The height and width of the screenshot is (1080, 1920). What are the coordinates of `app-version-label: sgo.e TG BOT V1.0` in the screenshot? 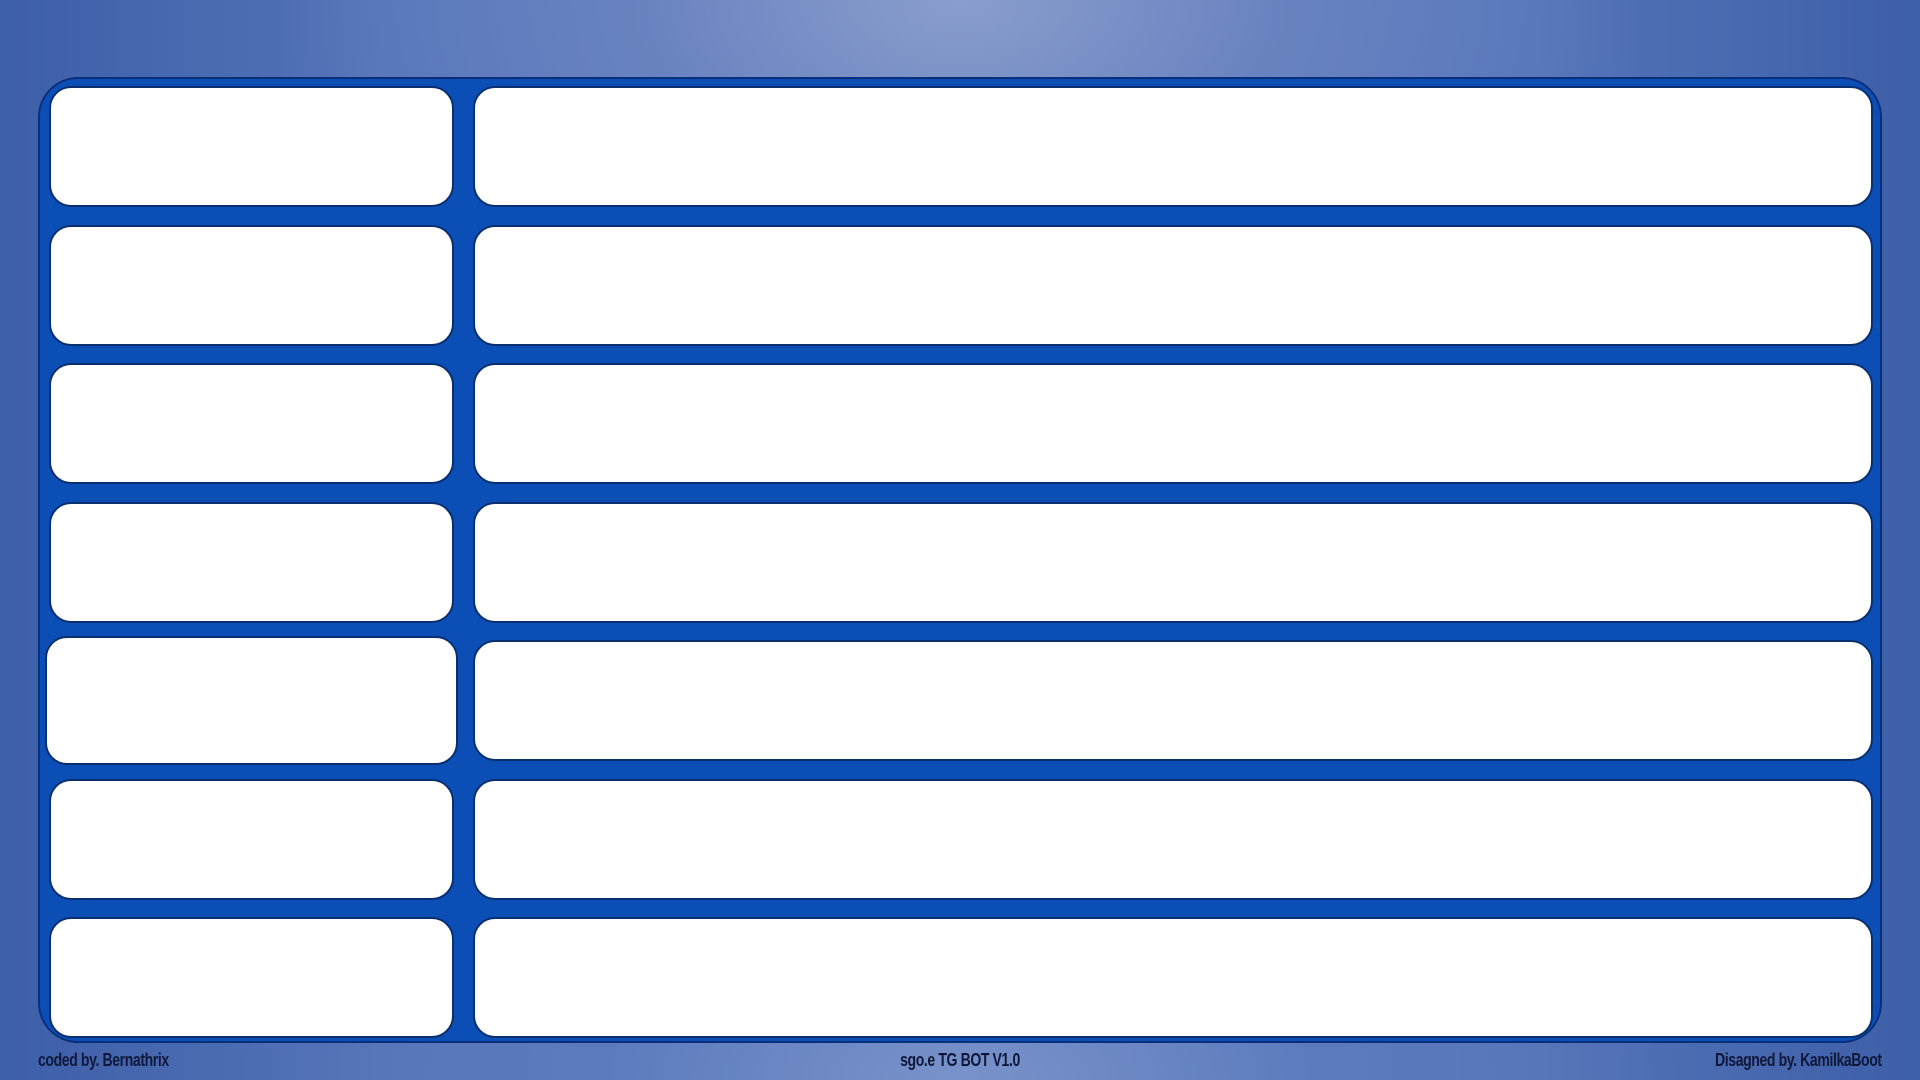 It's located at (960, 1060).